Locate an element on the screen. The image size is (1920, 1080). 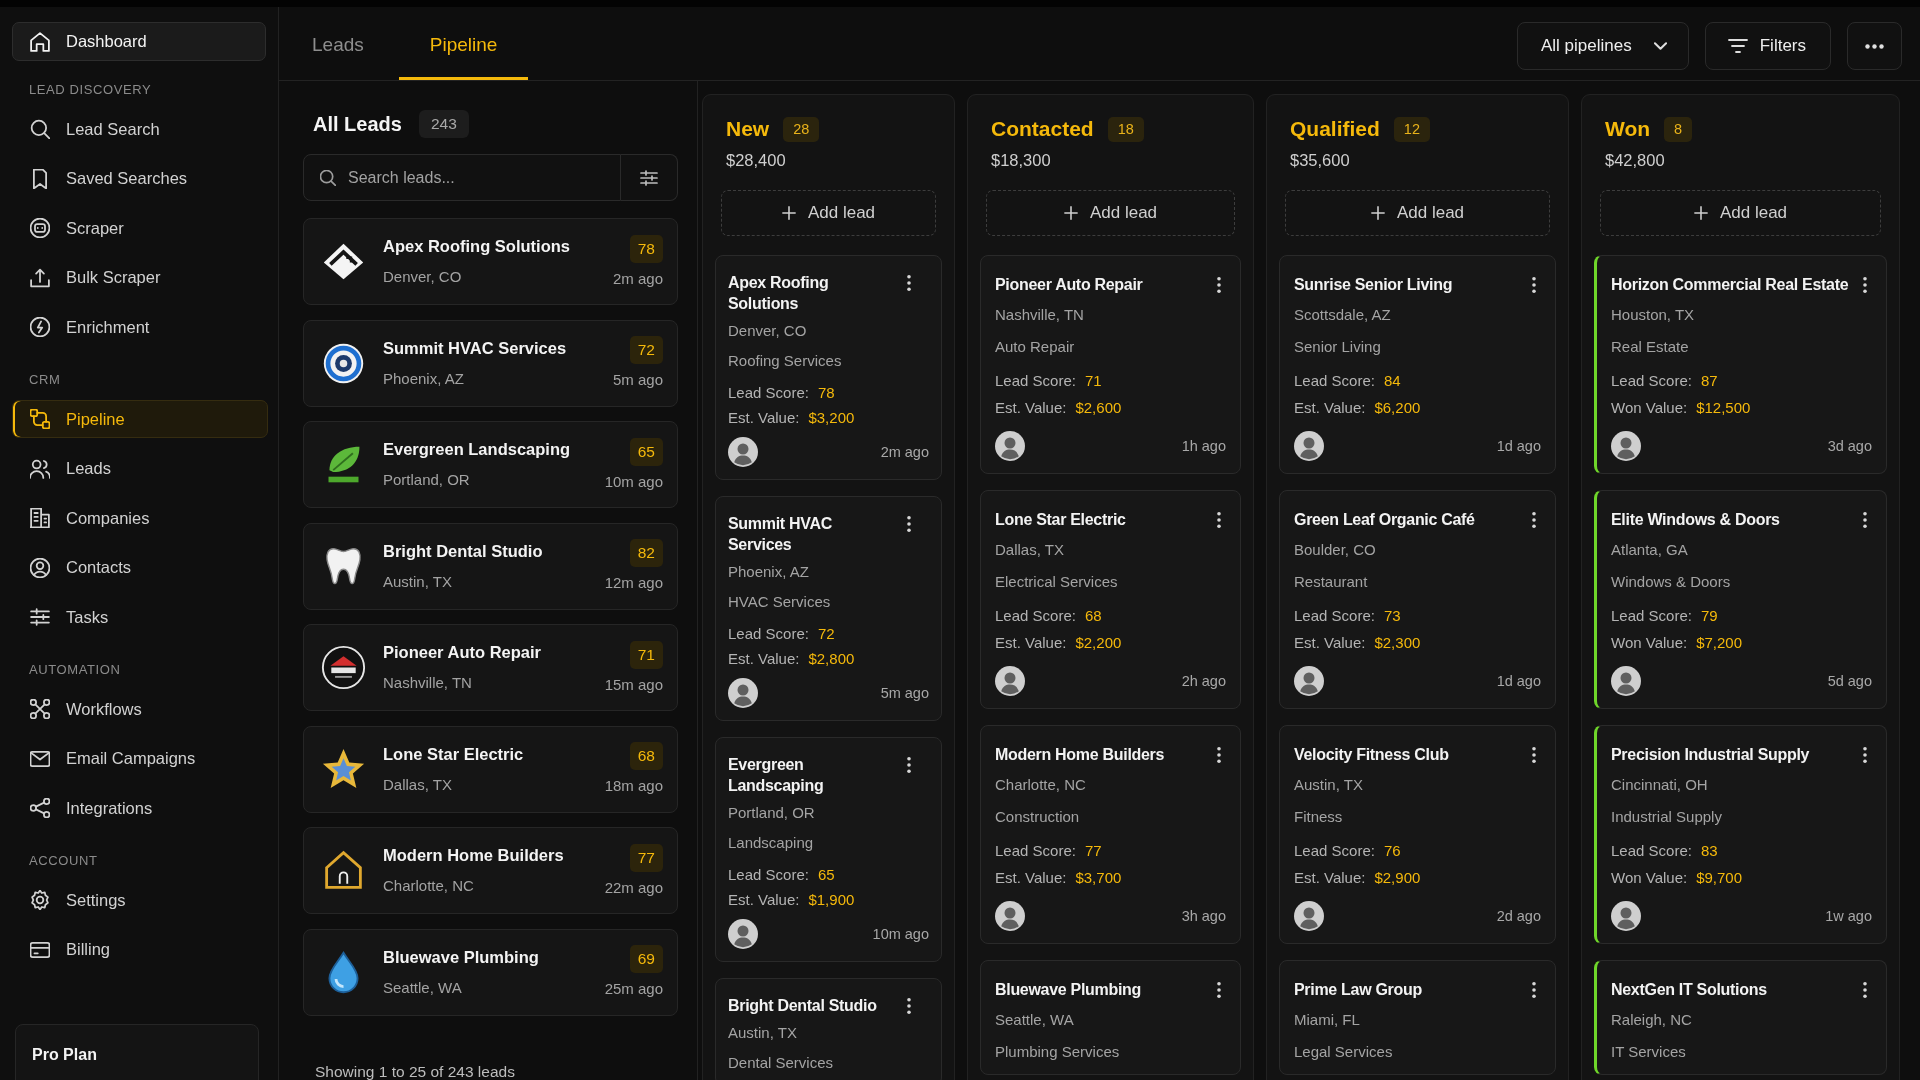
deal-card: Lone Star Electric Dallas, TX Electrical Services Lead Score: 68 Est. Value: $2,200 2h ago is located at coordinates (1110, 599).